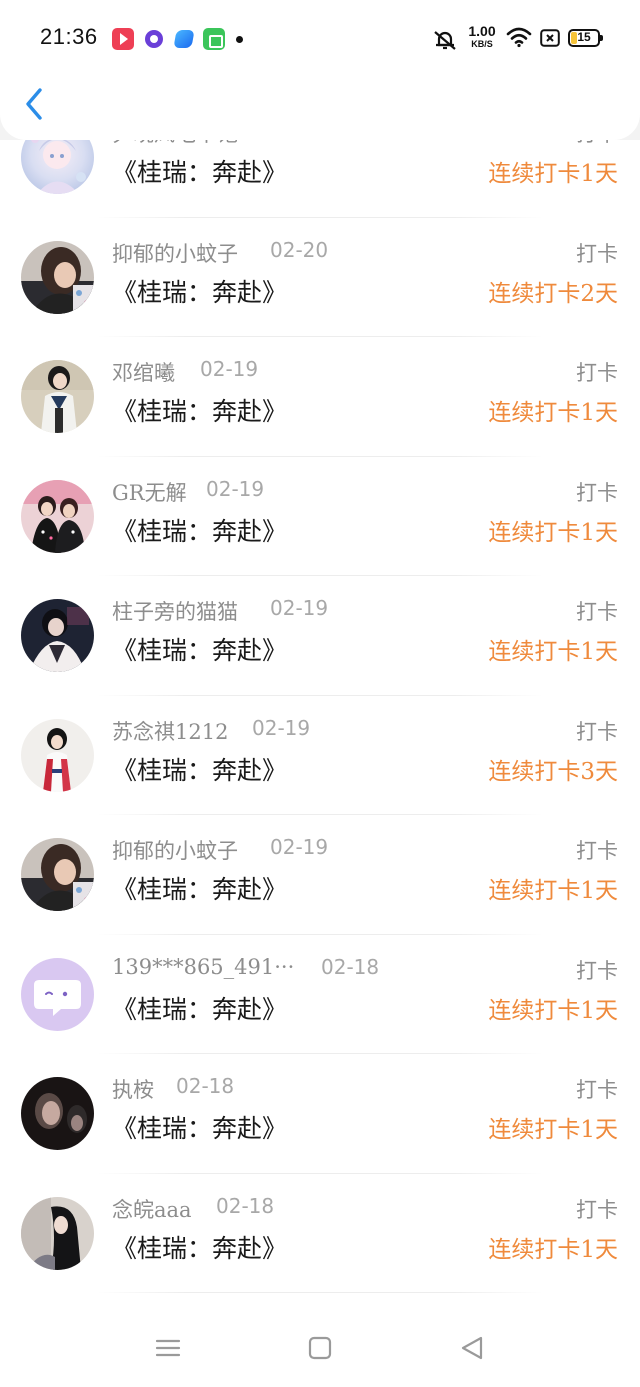  What do you see at coordinates (320, 1233) in the screenshot?
I see `checkin-list-item: 念皖aaa 02-18 《桂瑞：奔赴》 打卡连续打卡1天` at bounding box center [320, 1233].